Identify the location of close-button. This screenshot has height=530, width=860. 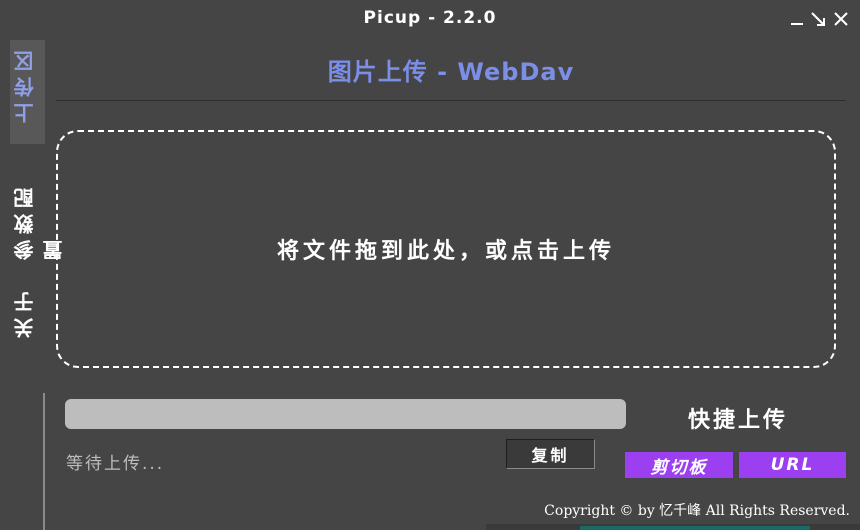
(841, 19).